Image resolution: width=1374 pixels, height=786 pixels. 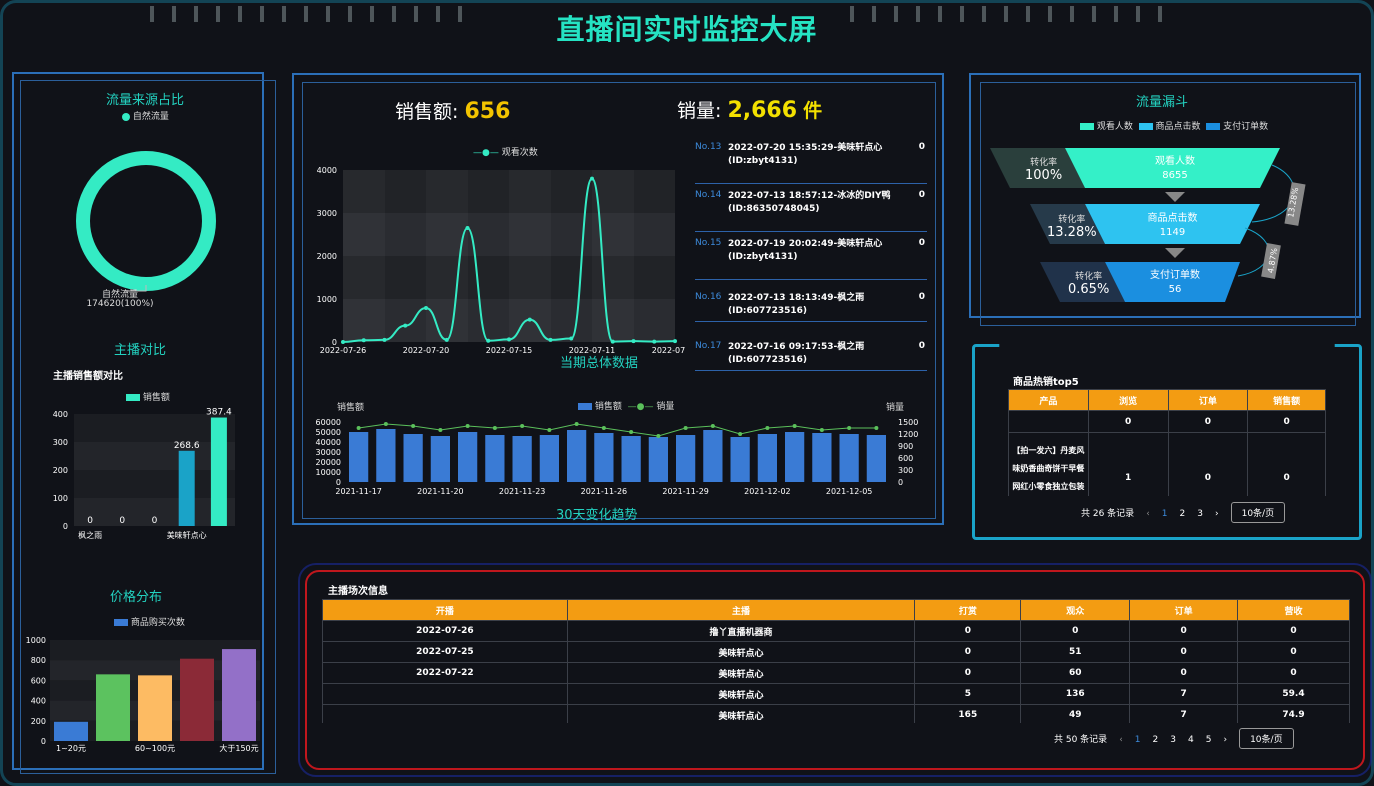 I want to click on x-tick-label: 2022-07-15, so click(x=509, y=350).